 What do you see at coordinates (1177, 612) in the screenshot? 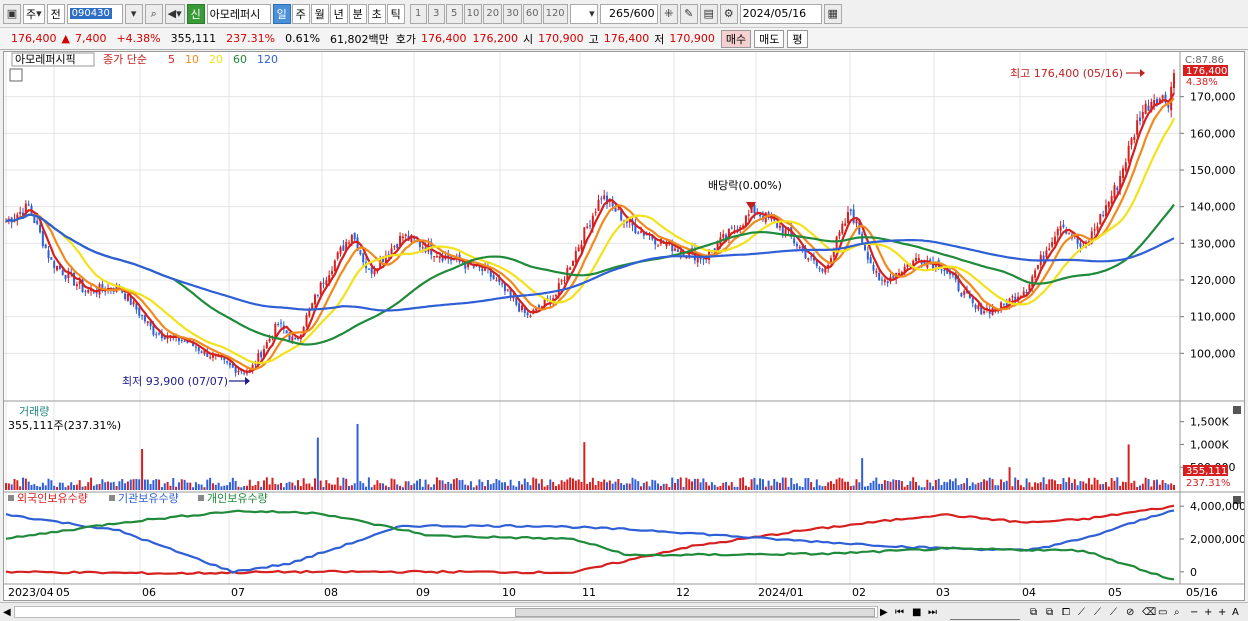
I see `zoom-out-icon: ⌕` at bounding box center [1177, 612].